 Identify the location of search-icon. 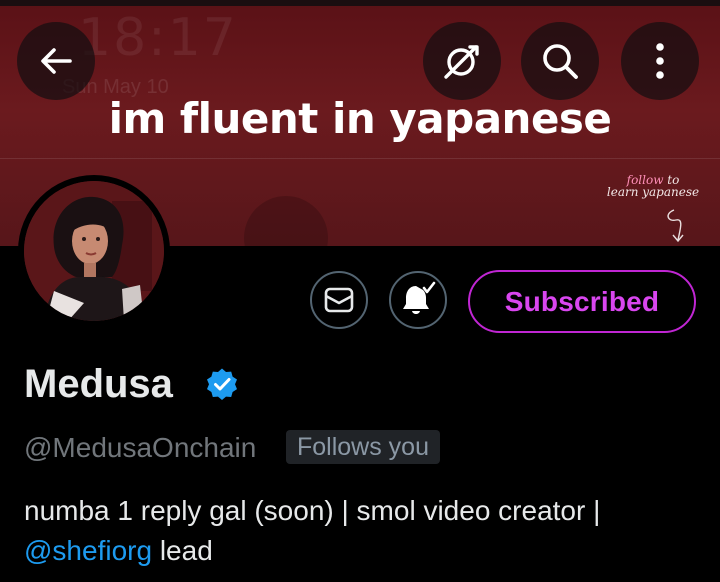
(560, 61).